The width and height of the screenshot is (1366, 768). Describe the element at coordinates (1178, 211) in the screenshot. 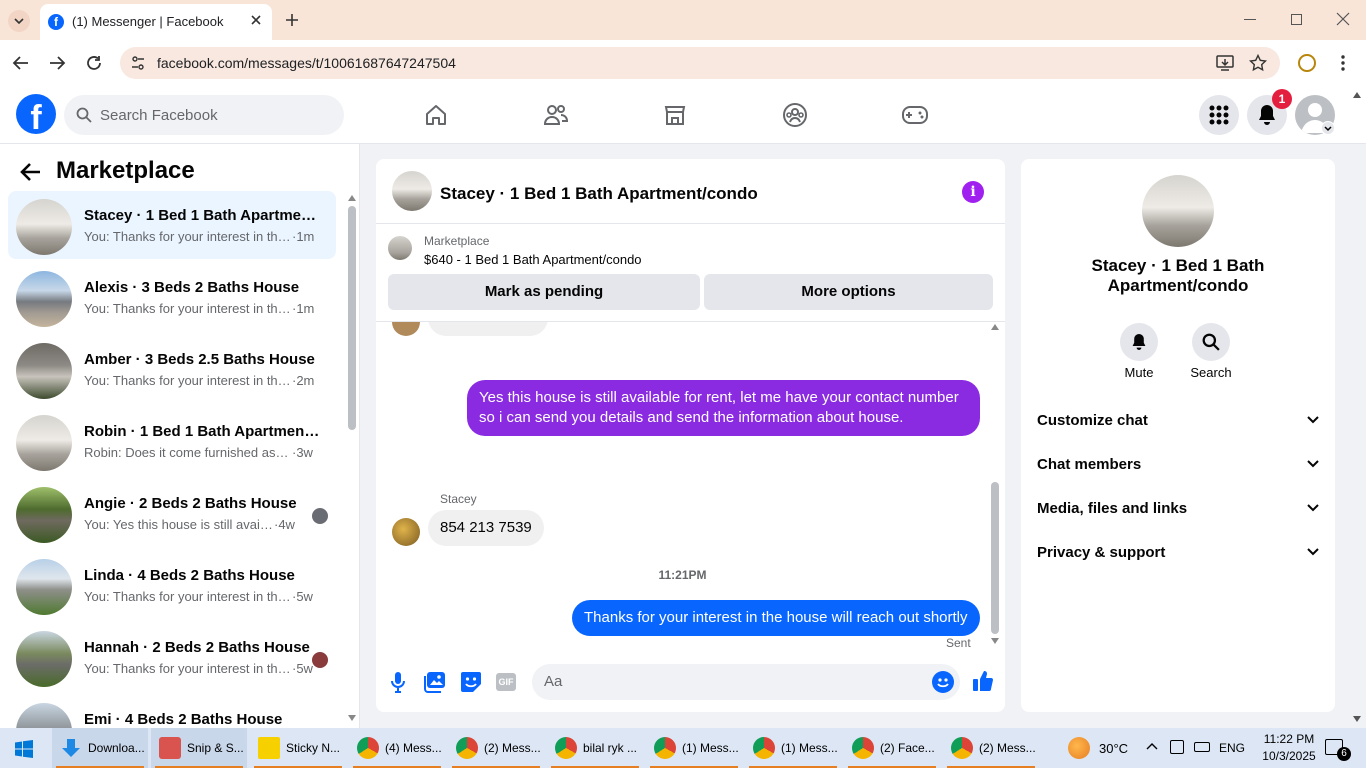

I see `info-avatar` at that location.